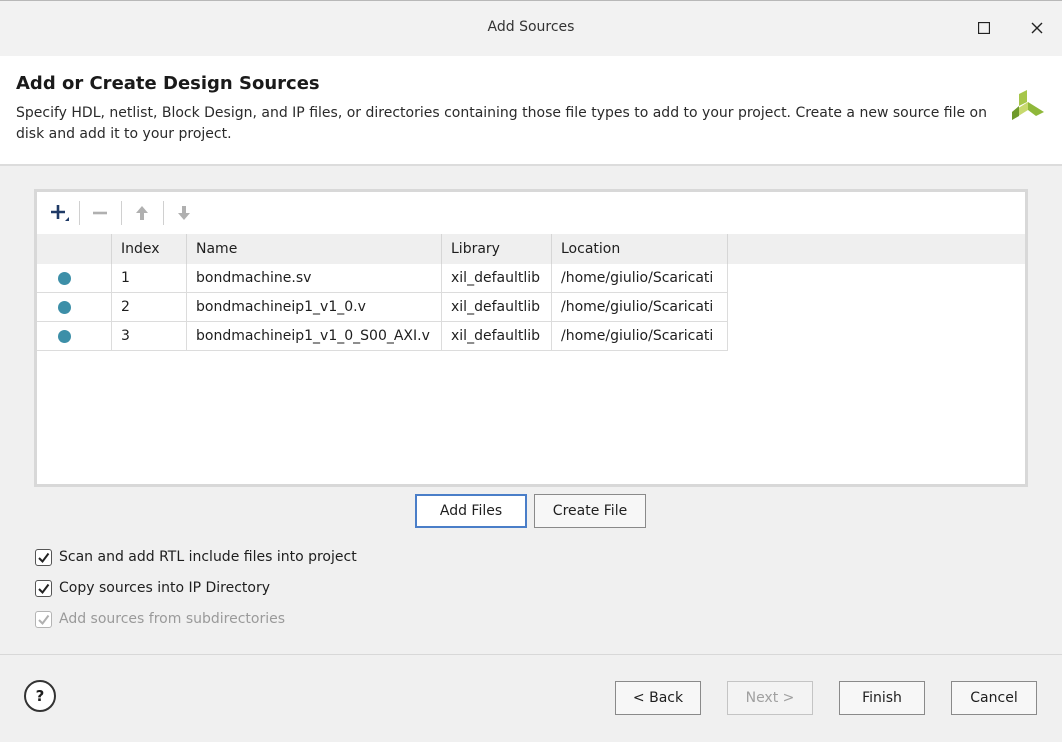 The height and width of the screenshot is (742, 1062). What do you see at coordinates (74, 249) in the screenshot?
I see `column-header-status` at bounding box center [74, 249].